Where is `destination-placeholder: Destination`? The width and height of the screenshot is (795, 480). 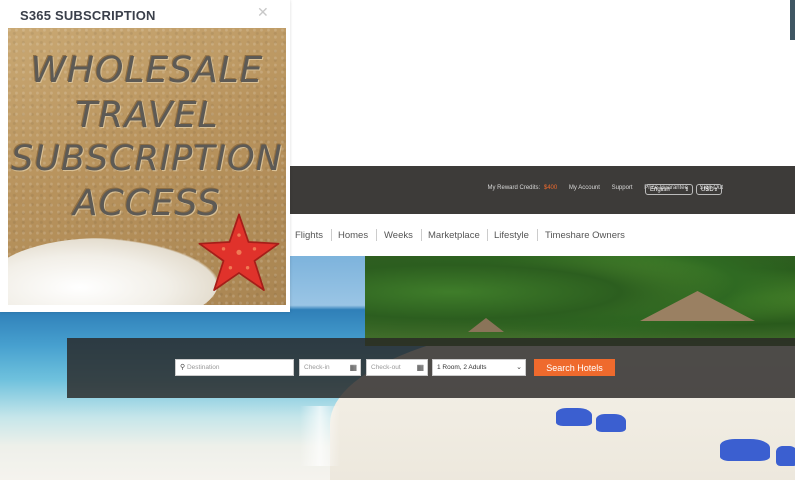
destination-placeholder: Destination is located at coordinates (203, 367).